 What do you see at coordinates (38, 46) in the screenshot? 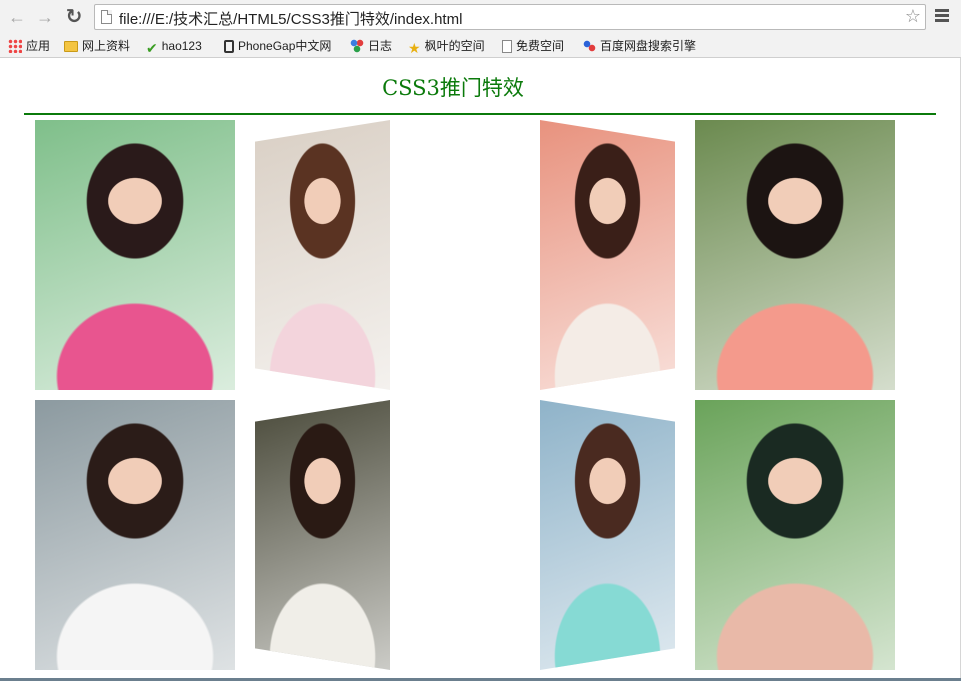
I see `bookmark-label: 应用` at bounding box center [38, 46].